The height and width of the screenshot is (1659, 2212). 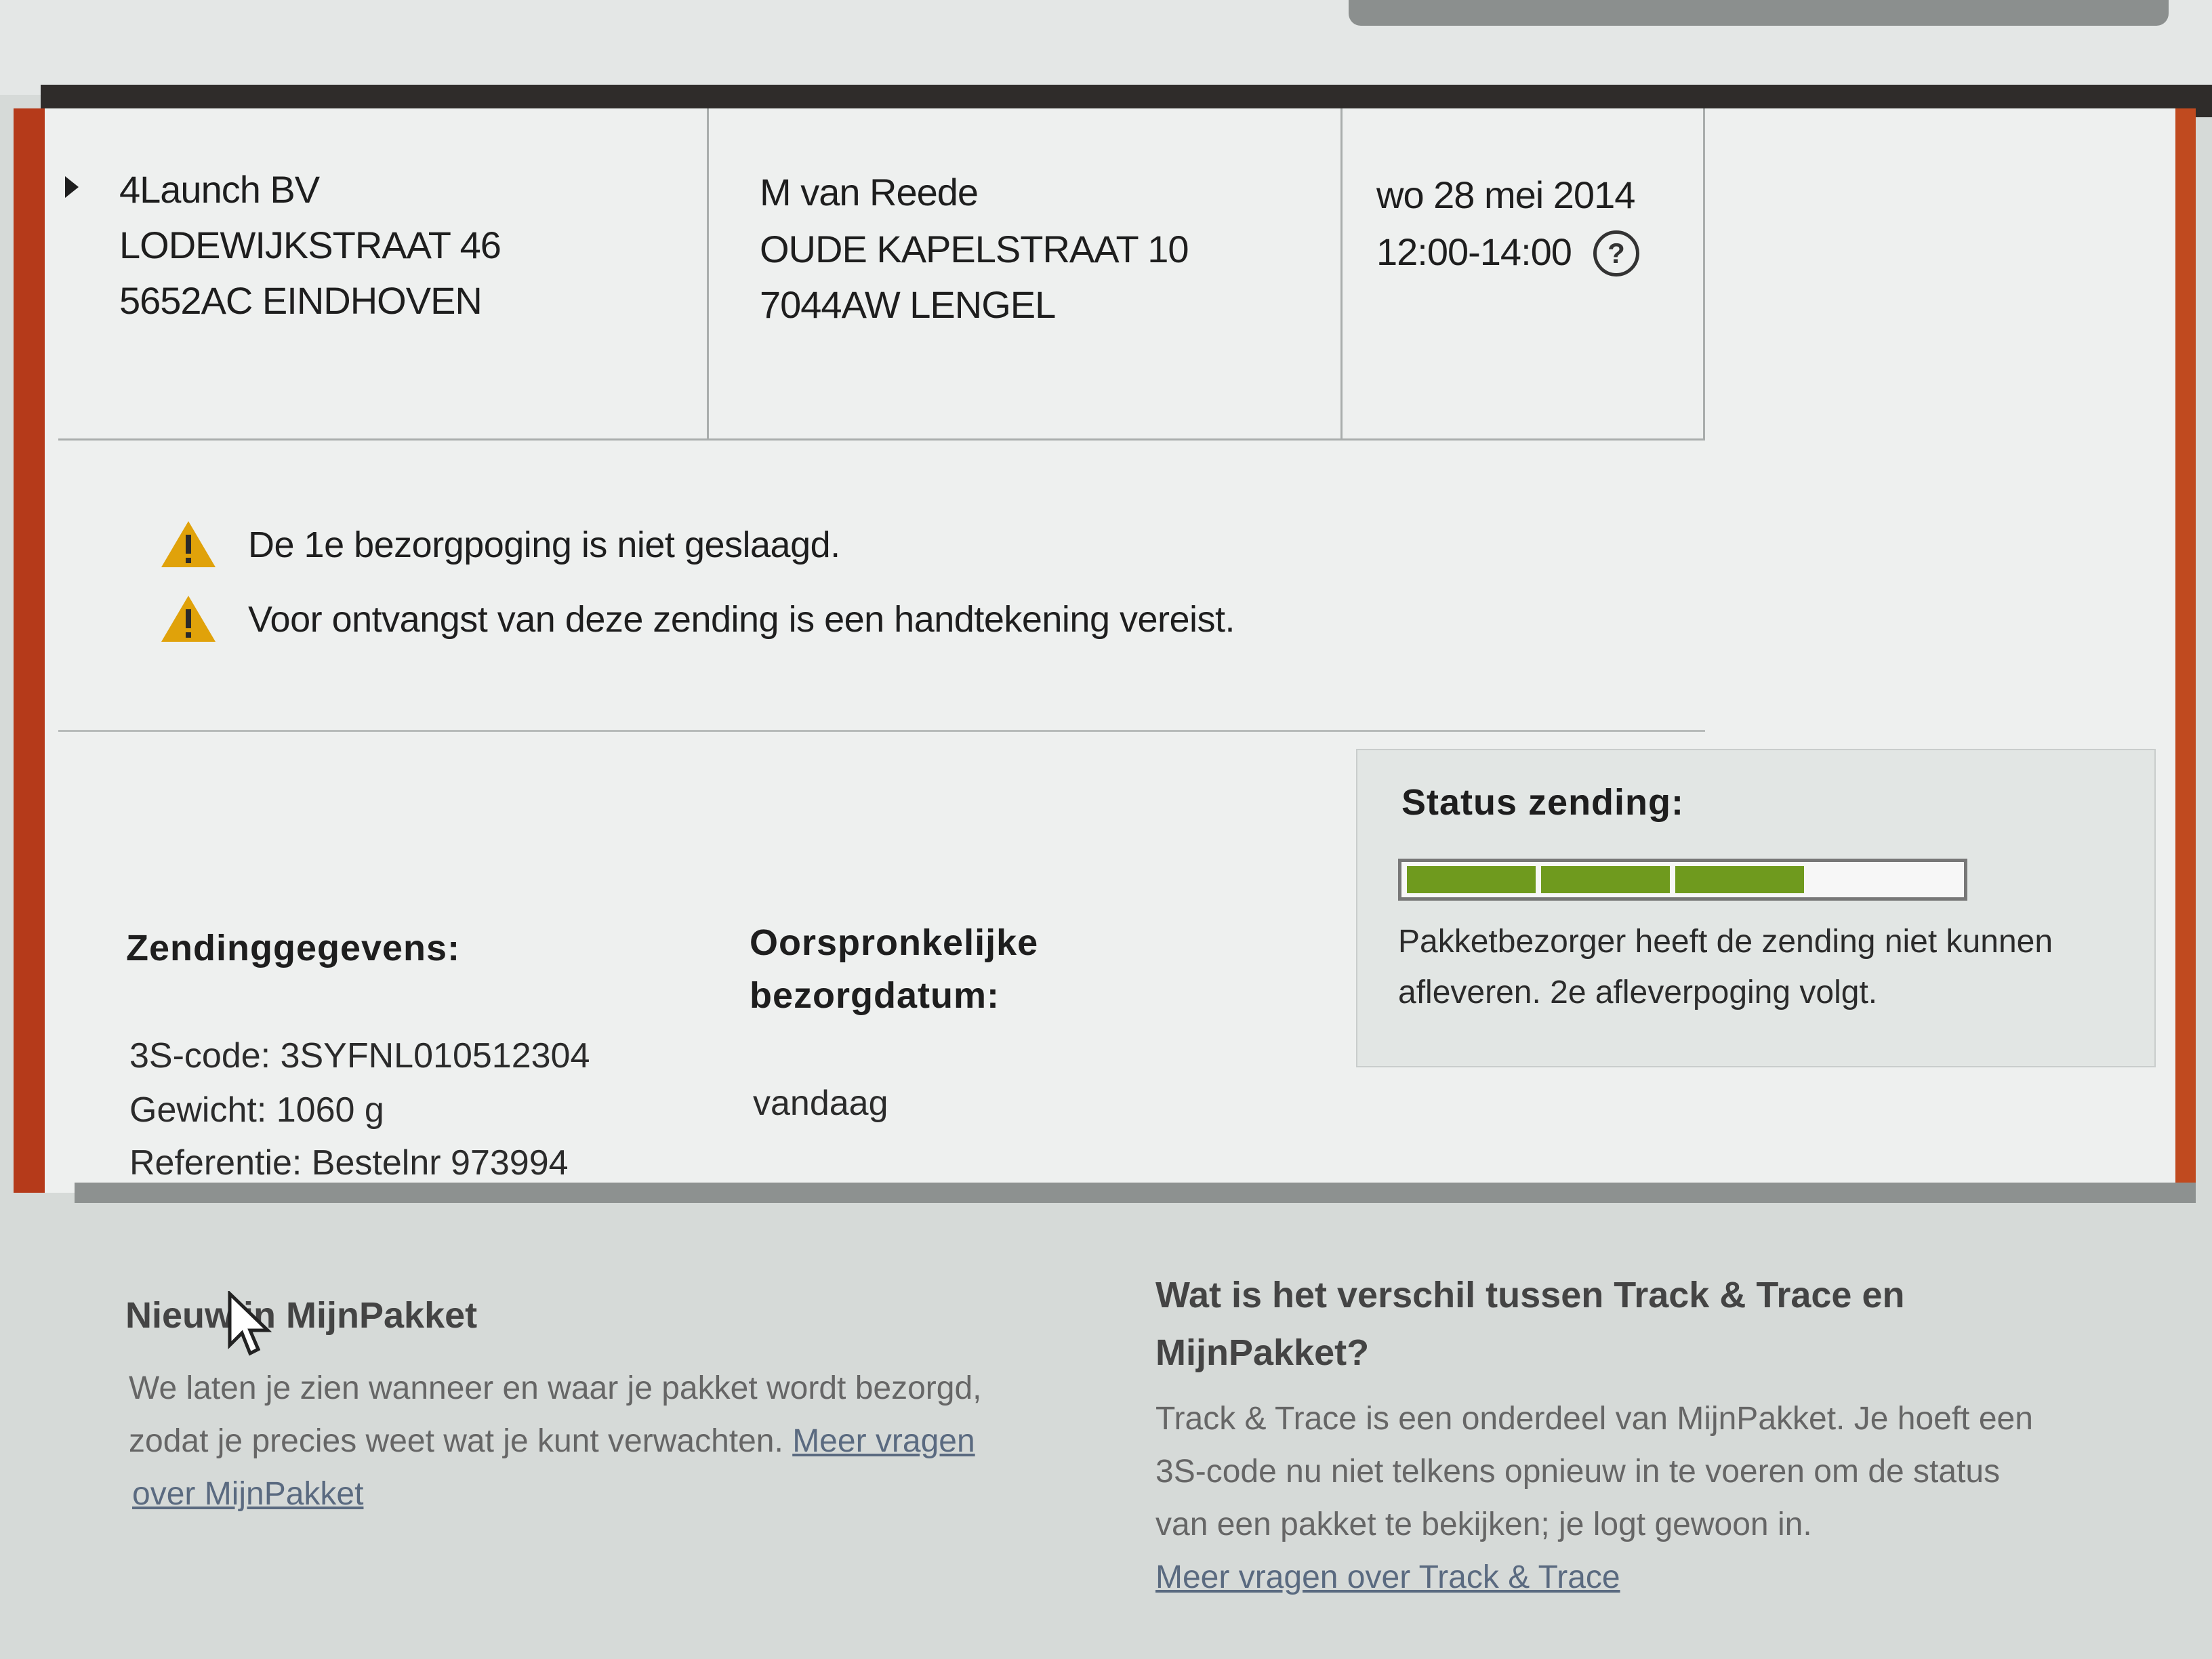 I want to click on shipment-code: 3S-code: 3SYFNL010512304, so click(x=360, y=1056).